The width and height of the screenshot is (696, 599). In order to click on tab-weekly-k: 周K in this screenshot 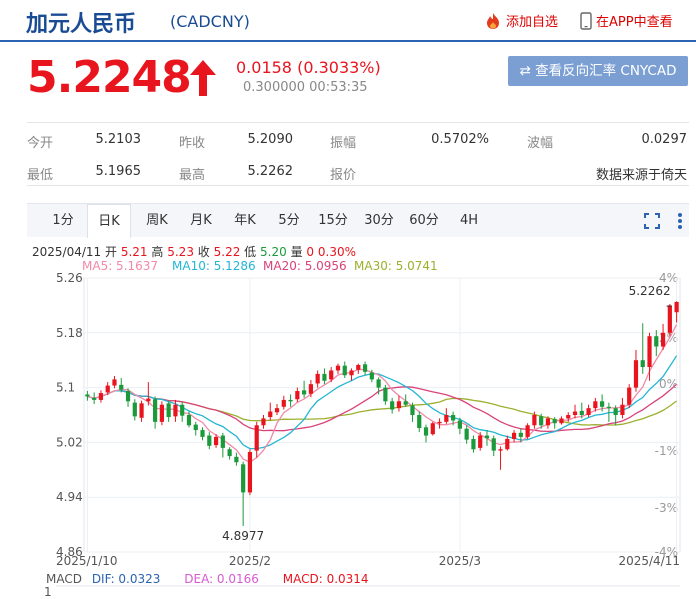, I will do `click(157, 220)`.